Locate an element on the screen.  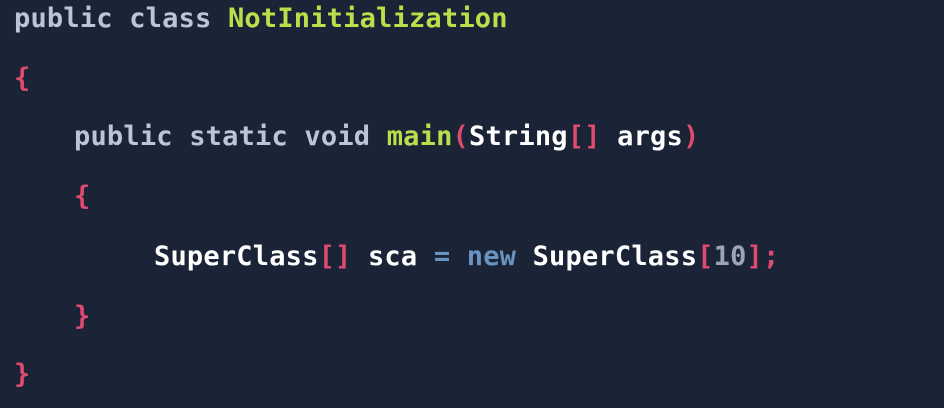
class-name: NotInitialization is located at coordinates (367, 18).